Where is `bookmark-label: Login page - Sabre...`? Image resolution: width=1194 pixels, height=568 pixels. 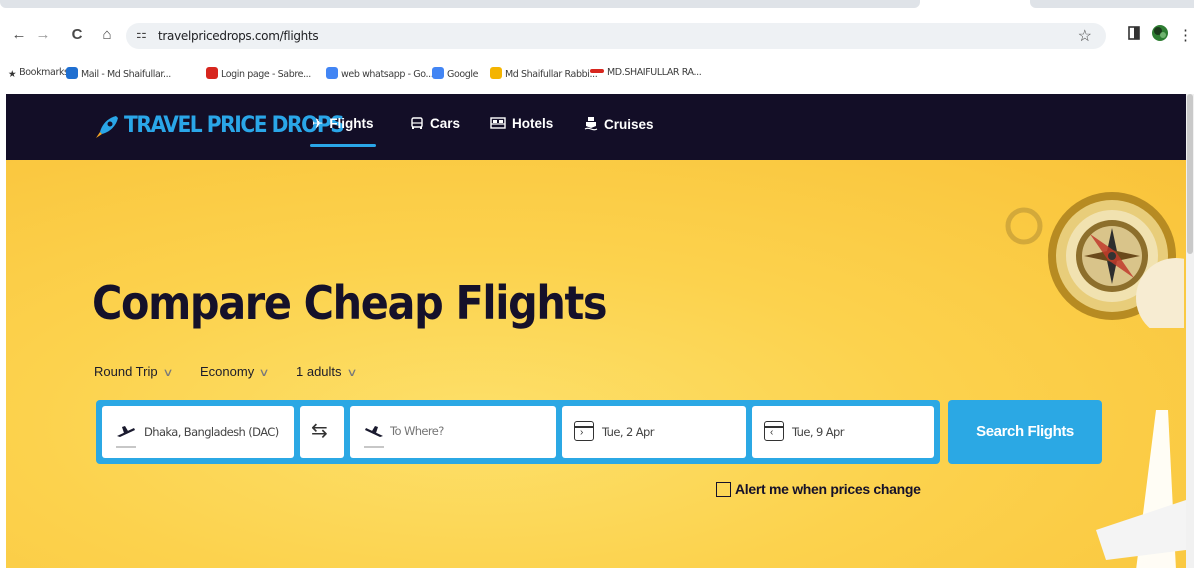
bookmark-label: Login page - Sabre... is located at coordinates (266, 74).